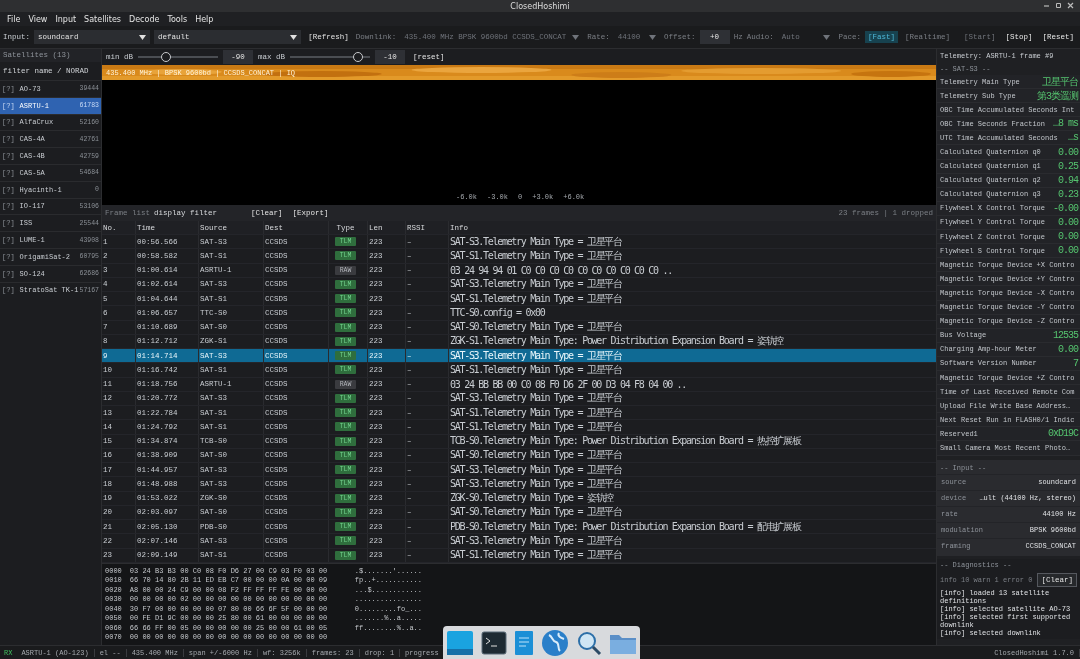 Image resolution: width=1080 pixels, height=659 pixels. Describe the element at coordinates (1063, 434) in the screenshot. I see `field-value: 0xD19C` at that location.